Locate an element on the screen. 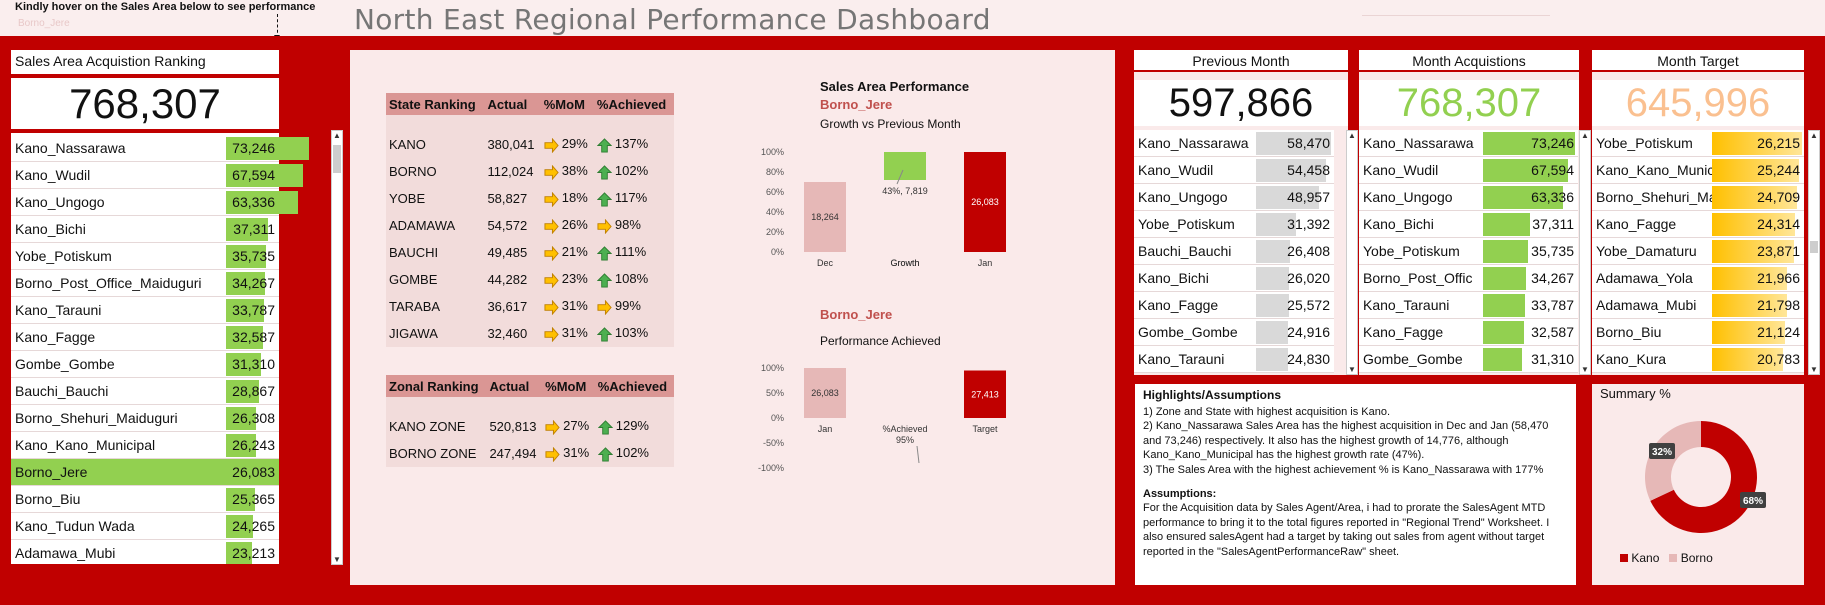 The height and width of the screenshot is (605, 1825). list-item: Kano_Wudil 54,458 is located at coordinates (1234, 170).